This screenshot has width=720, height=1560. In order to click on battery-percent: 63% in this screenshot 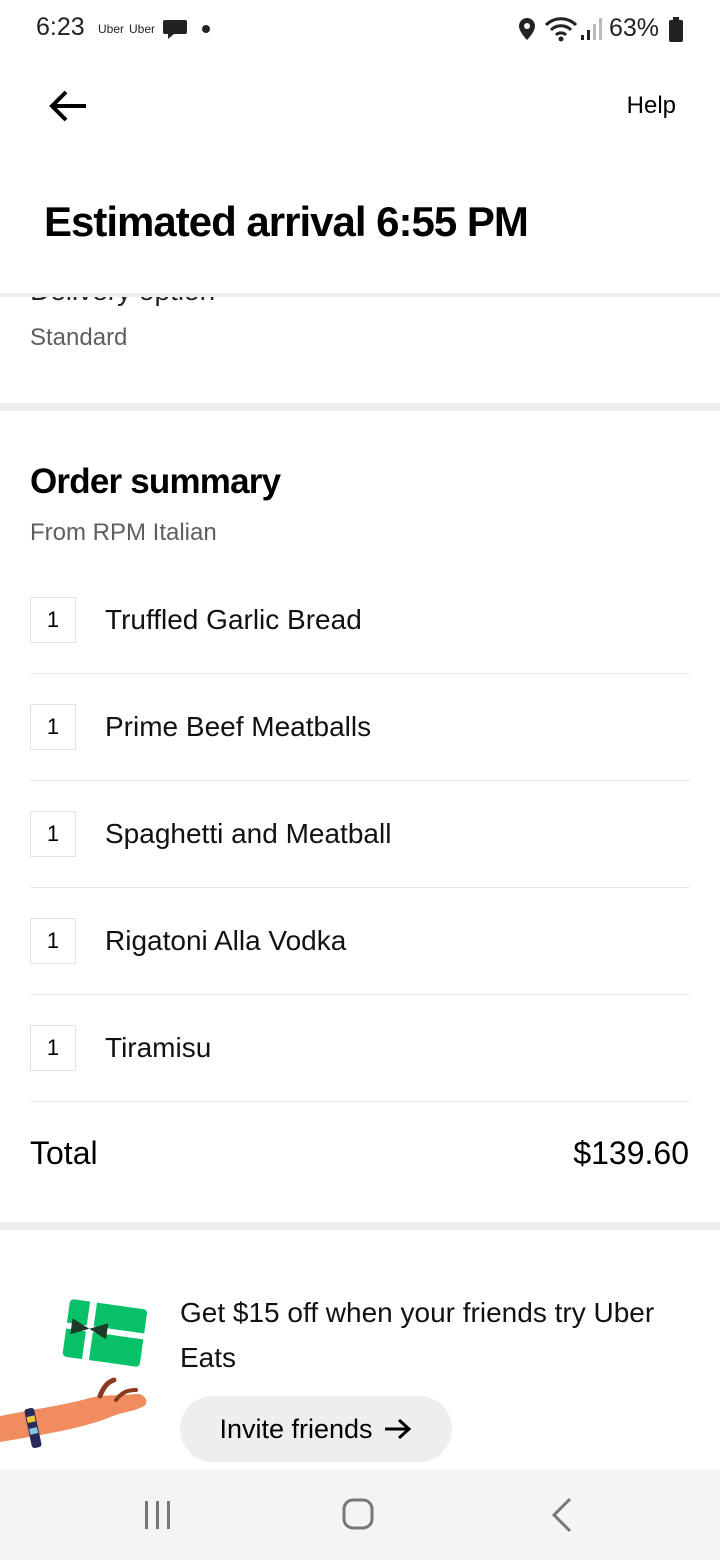, I will do `click(634, 28)`.